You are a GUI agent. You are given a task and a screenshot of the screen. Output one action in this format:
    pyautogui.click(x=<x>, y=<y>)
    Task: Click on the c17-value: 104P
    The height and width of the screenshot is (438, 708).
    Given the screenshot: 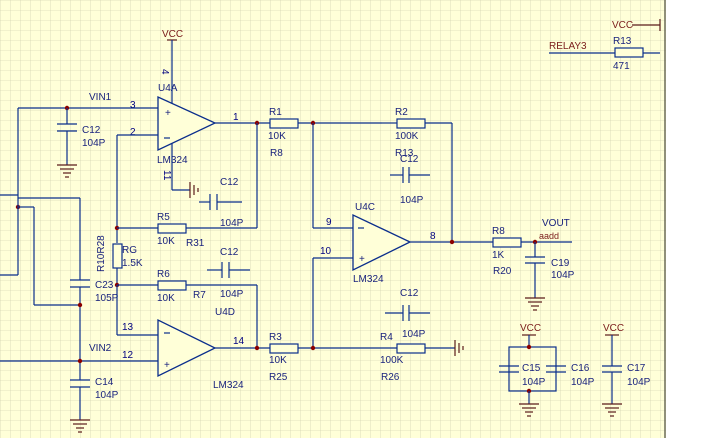 What is the action you would take?
    pyautogui.click(x=639, y=382)
    